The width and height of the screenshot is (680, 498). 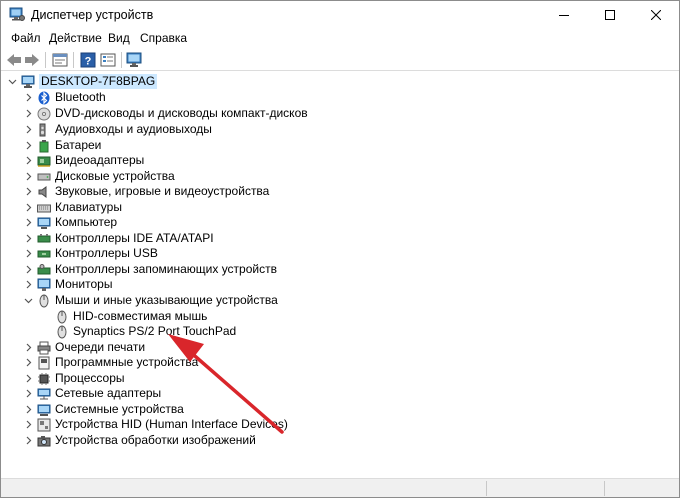 What do you see at coordinates (90, 253) in the screenshot?
I see `tree-category-usb: Контроллеры USB` at bounding box center [90, 253].